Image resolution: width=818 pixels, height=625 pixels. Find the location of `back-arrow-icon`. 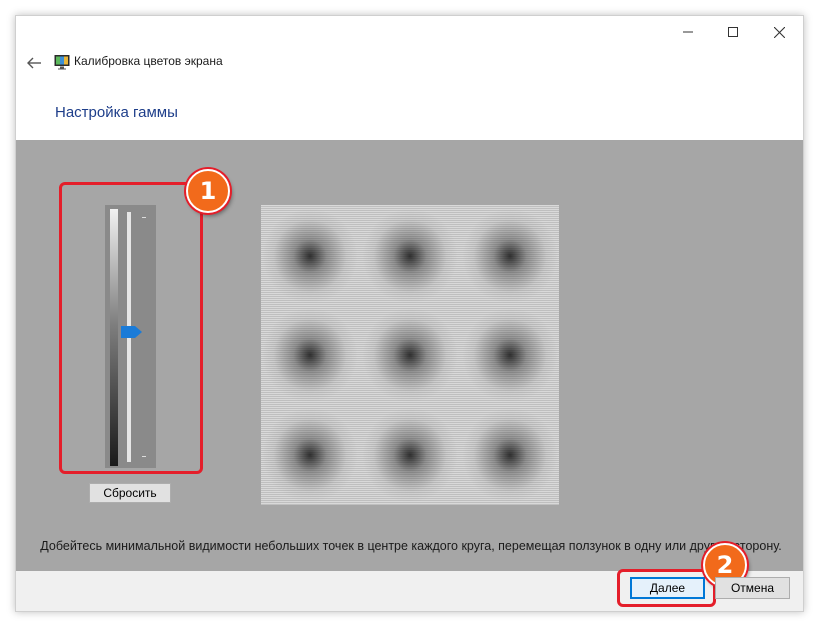

back-arrow-icon is located at coordinates (34, 63).